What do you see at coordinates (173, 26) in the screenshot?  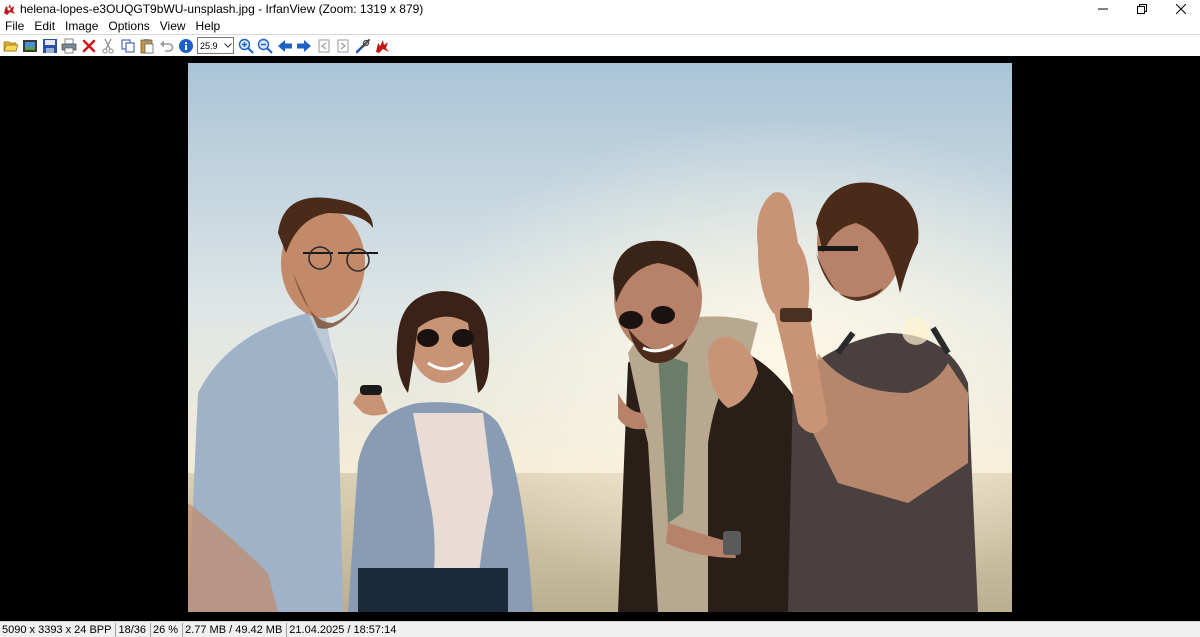 I see `menu-view: View` at bounding box center [173, 26].